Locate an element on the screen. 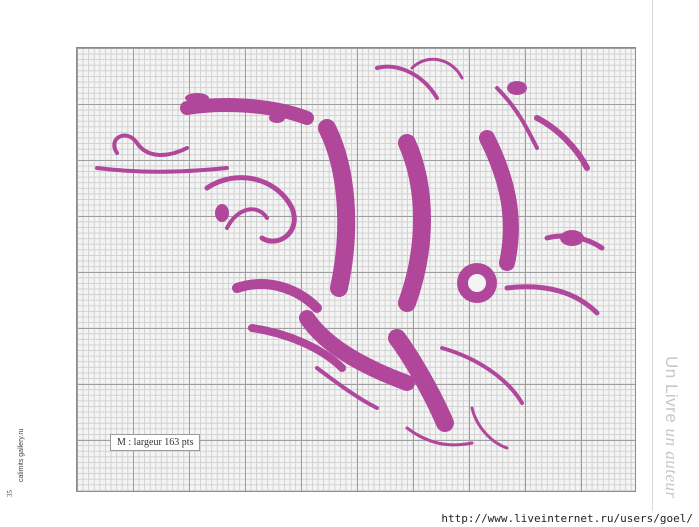 This screenshot has height=527, width=699. book-title-vertical: Un Livre un auteur is located at coordinates (671, 427).